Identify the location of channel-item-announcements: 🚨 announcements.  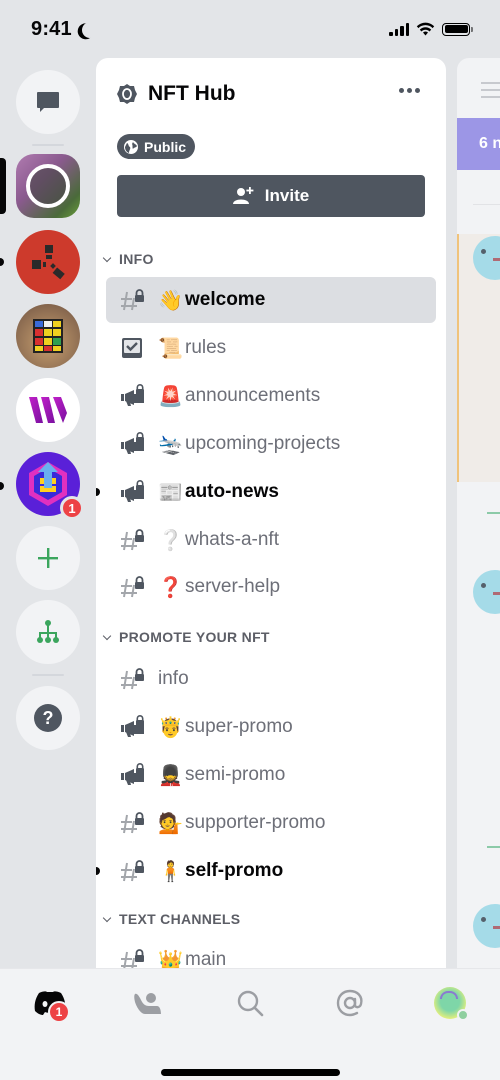
(271, 396).